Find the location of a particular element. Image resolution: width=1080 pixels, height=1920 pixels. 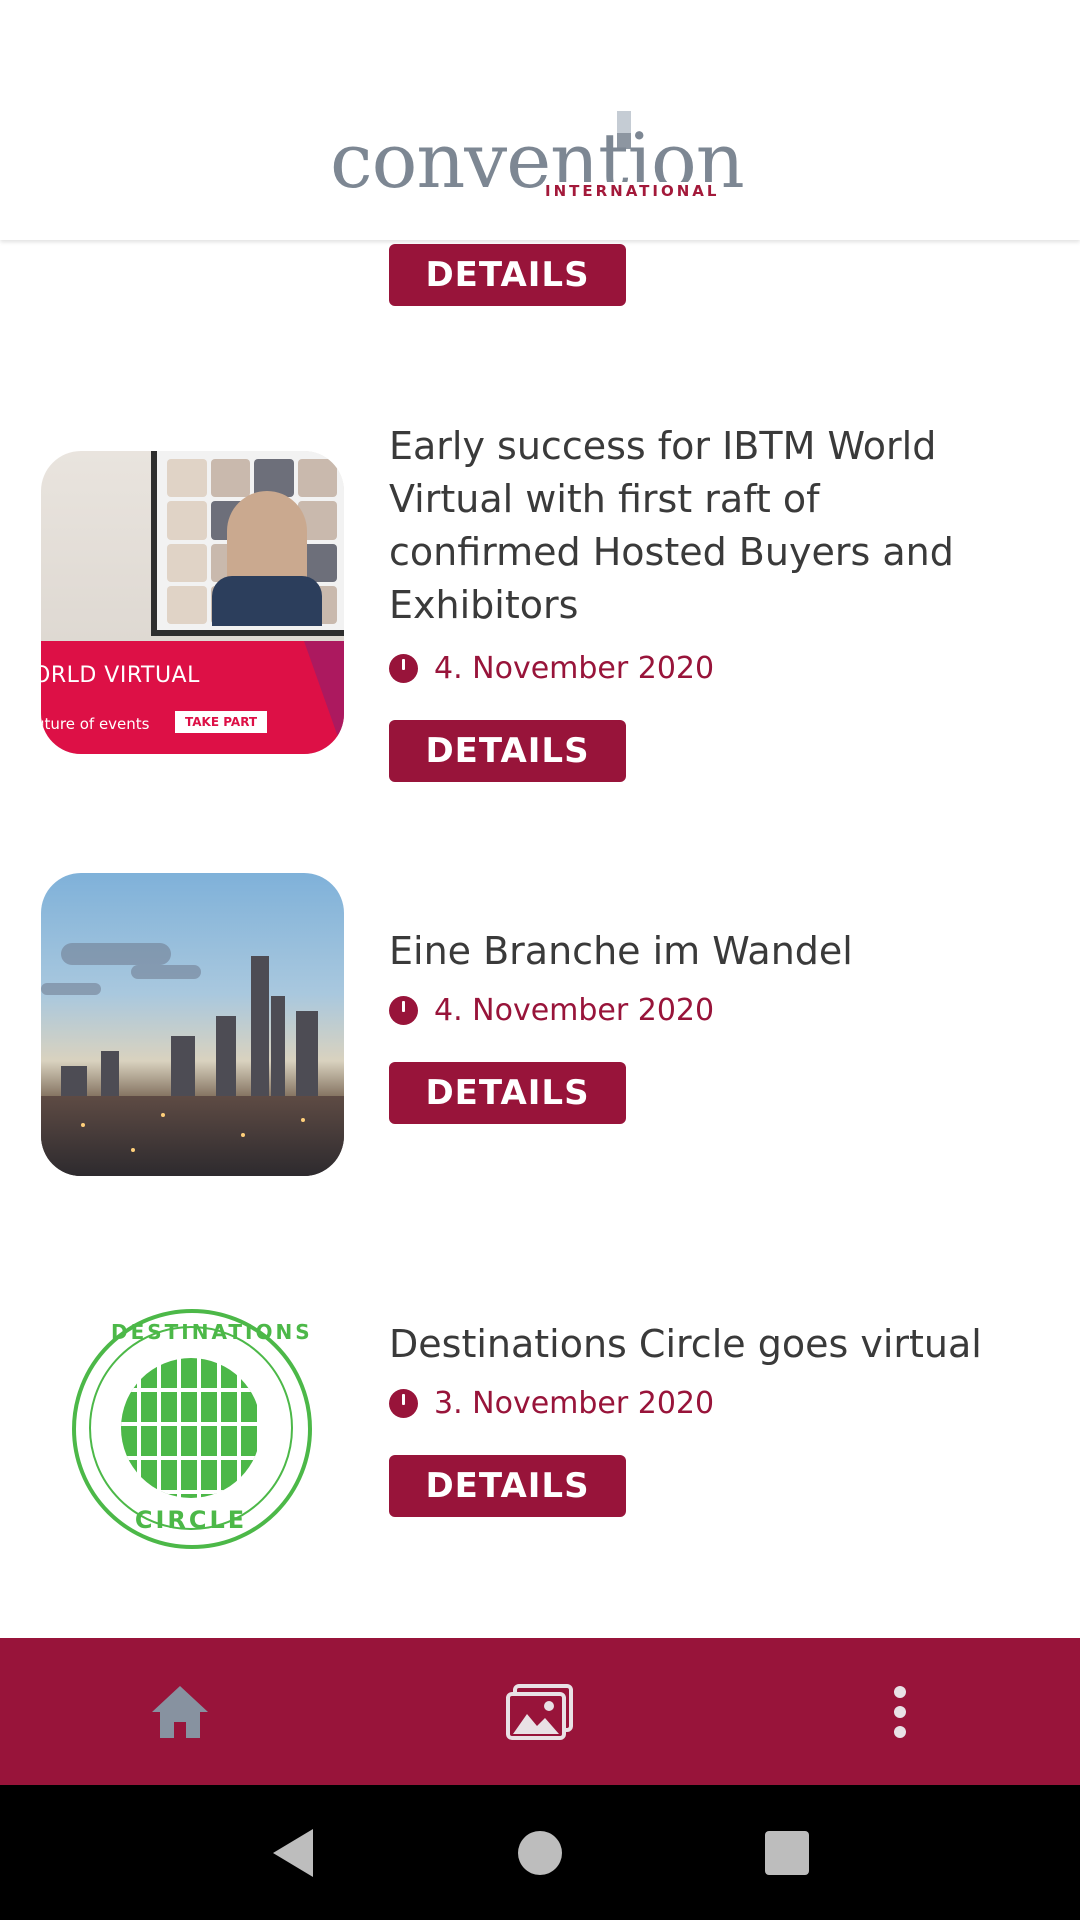

home-icon is located at coordinates (180, 1711).